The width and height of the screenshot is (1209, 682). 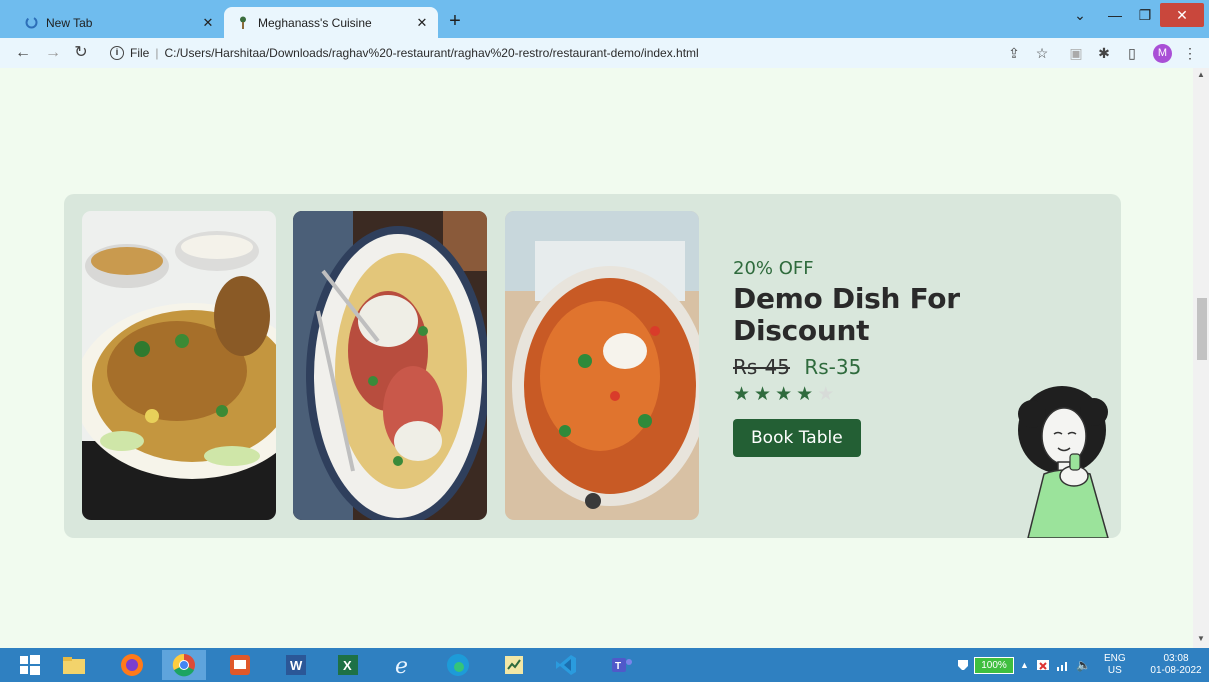 What do you see at coordinates (1132, 53) in the screenshot?
I see `side-panel-icon: ▯` at bounding box center [1132, 53].